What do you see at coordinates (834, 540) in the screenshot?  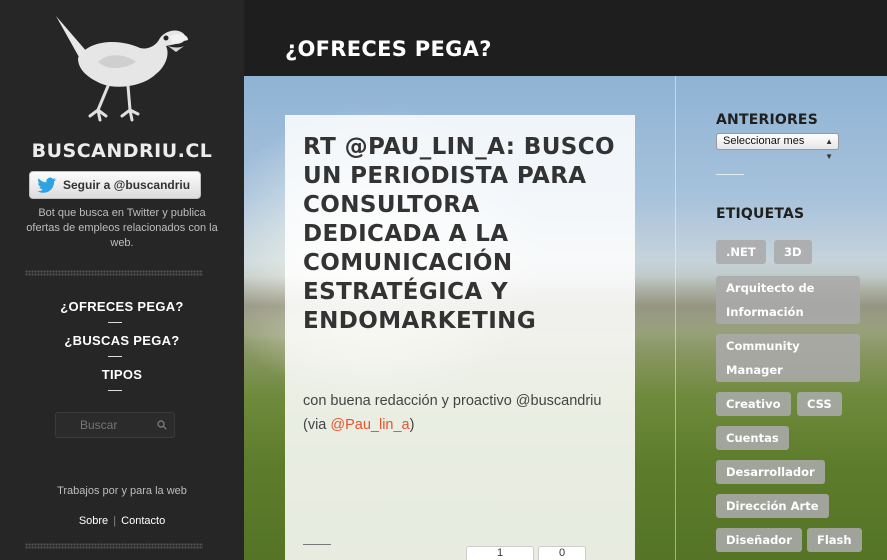 I see `tag-flash: Flash` at bounding box center [834, 540].